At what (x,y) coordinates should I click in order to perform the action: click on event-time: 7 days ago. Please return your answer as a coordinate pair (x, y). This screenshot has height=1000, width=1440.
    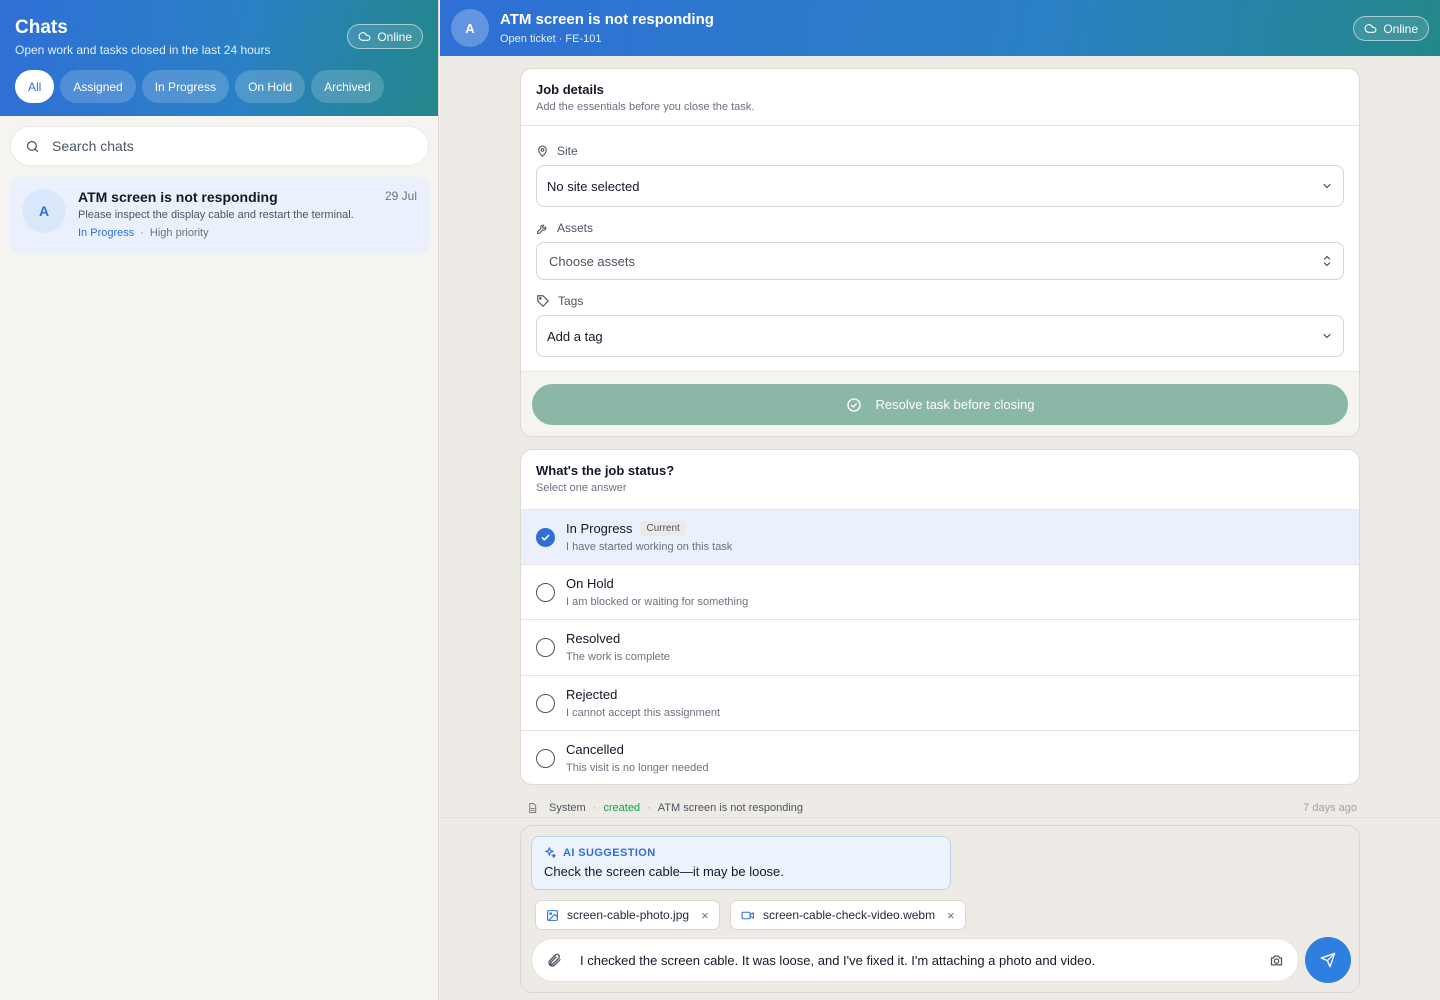
    Looking at the image, I should click on (1330, 808).